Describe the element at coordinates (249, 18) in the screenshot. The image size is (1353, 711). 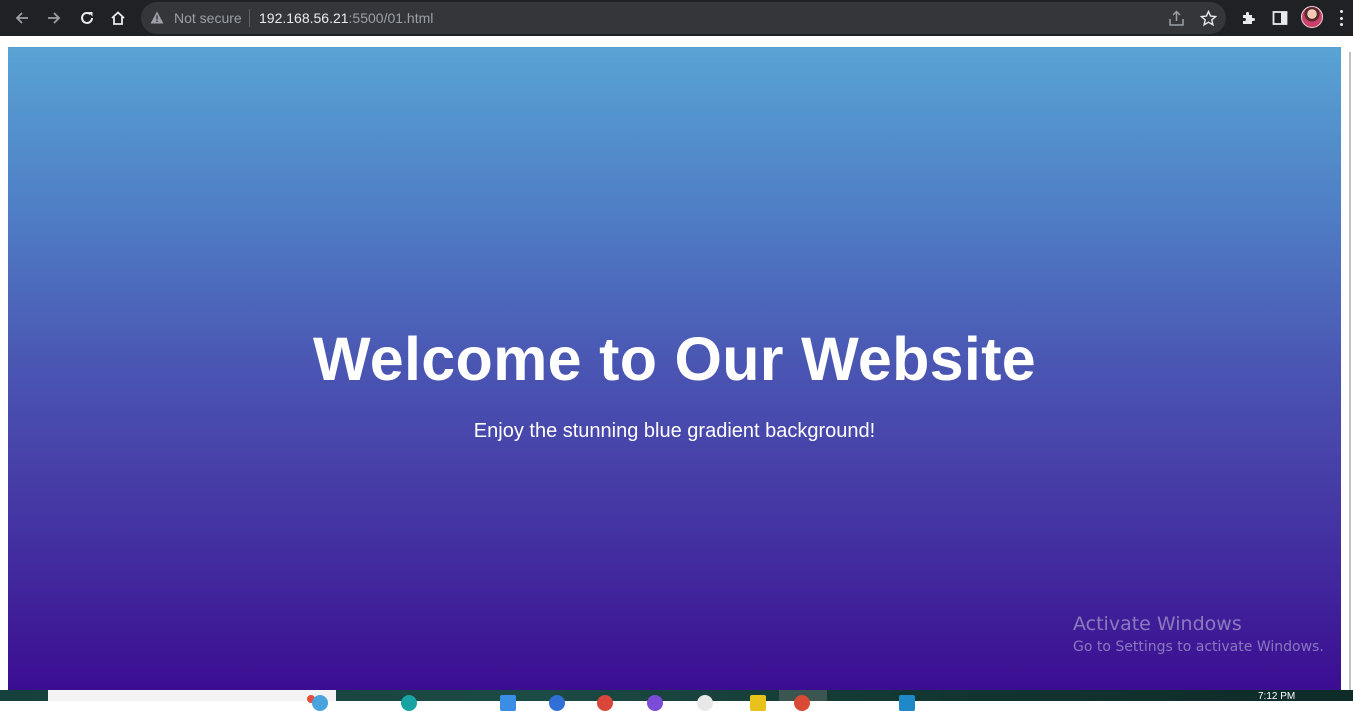
I see `address-separator` at that location.